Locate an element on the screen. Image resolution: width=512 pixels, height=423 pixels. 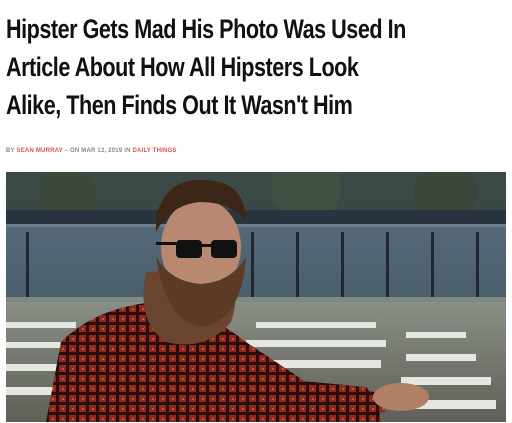
headline-line-3: Alike, Then Finds Out It Wasn't Him is located at coordinates (179, 105).